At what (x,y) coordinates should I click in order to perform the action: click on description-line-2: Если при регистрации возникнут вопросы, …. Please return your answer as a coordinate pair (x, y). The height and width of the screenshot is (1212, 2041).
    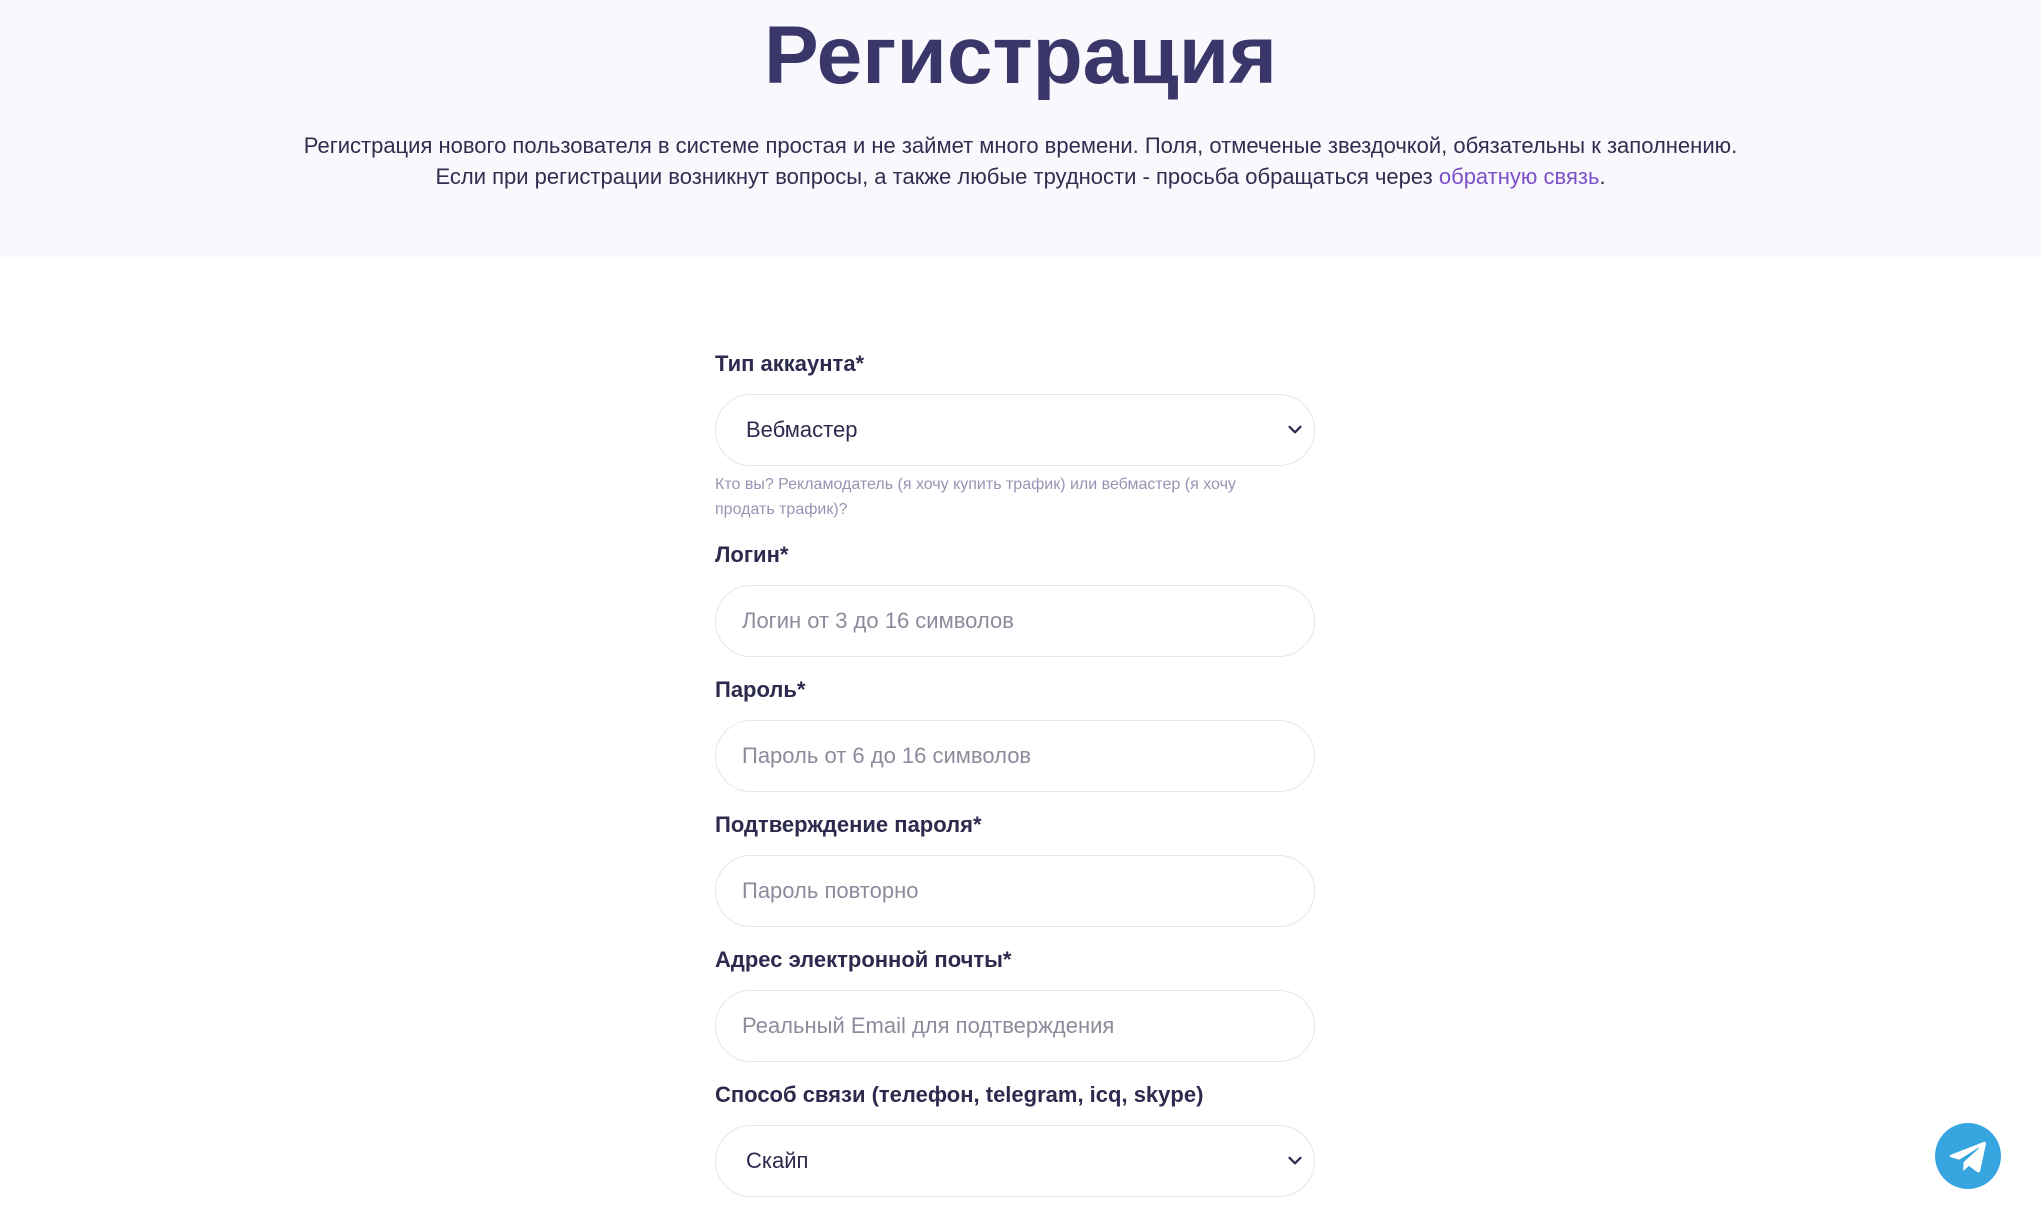
    Looking at the image, I should click on (1020, 176).